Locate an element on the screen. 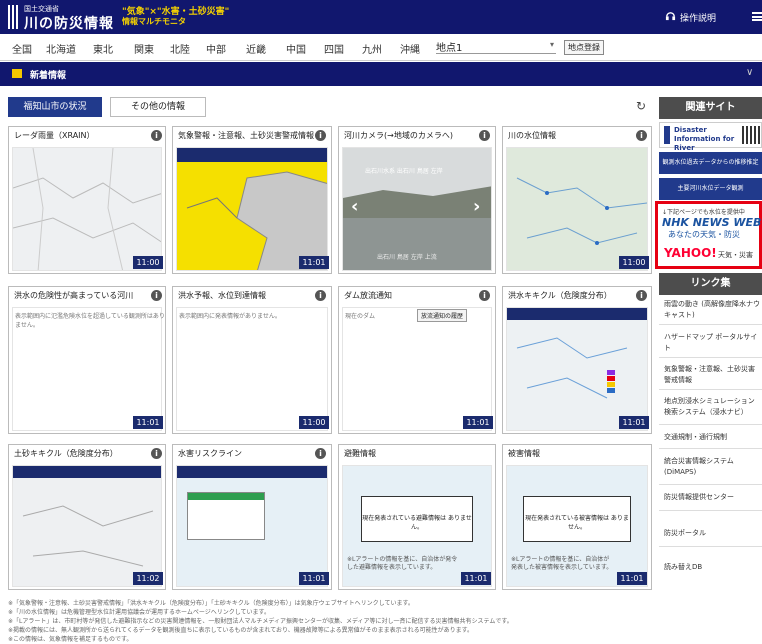 The width and height of the screenshot is (762, 644). warning-map is located at coordinates (252, 209).